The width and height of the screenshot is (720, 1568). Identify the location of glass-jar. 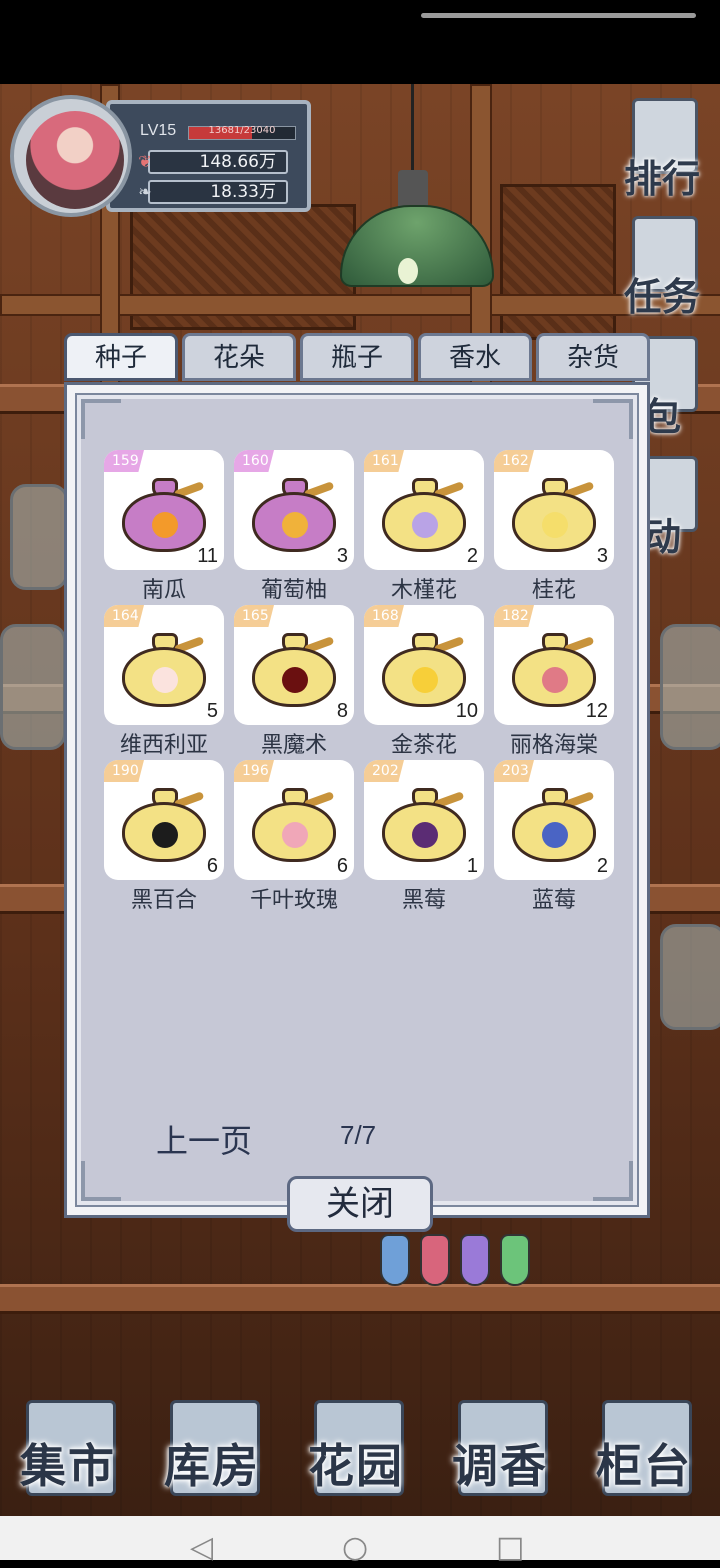
(690, 687).